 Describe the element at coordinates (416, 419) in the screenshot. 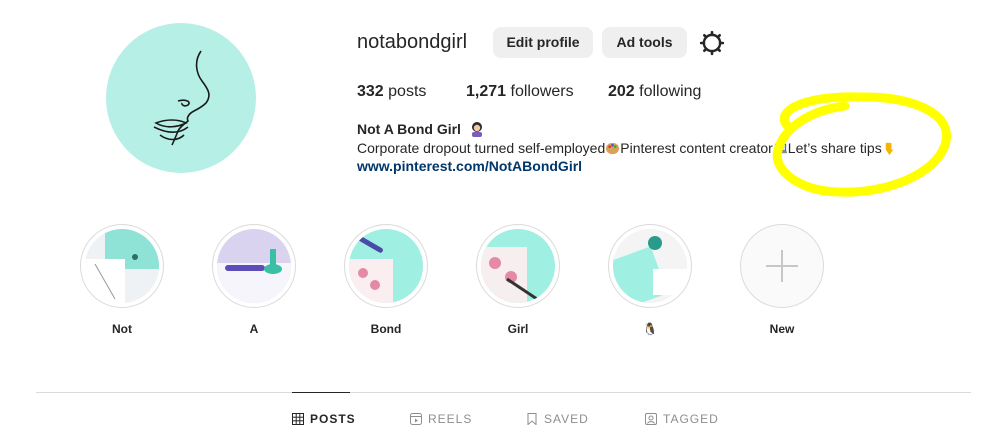

I see `reels-icon` at that location.